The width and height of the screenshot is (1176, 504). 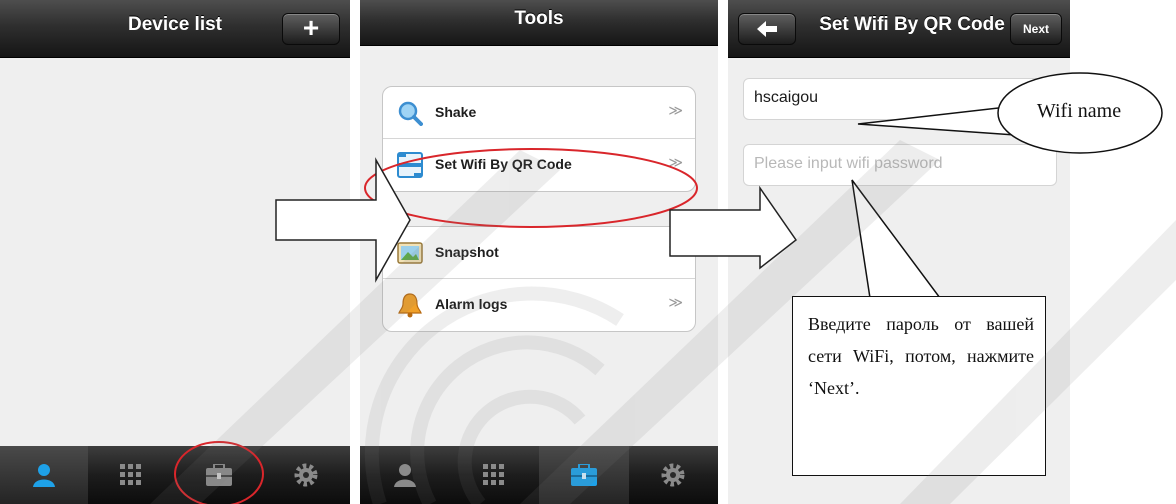 What do you see at coordinates (848, 163) in the screenshot?
I see `wifi-password-placeholder: Please input wifi password` at bounding box center [848, 163].